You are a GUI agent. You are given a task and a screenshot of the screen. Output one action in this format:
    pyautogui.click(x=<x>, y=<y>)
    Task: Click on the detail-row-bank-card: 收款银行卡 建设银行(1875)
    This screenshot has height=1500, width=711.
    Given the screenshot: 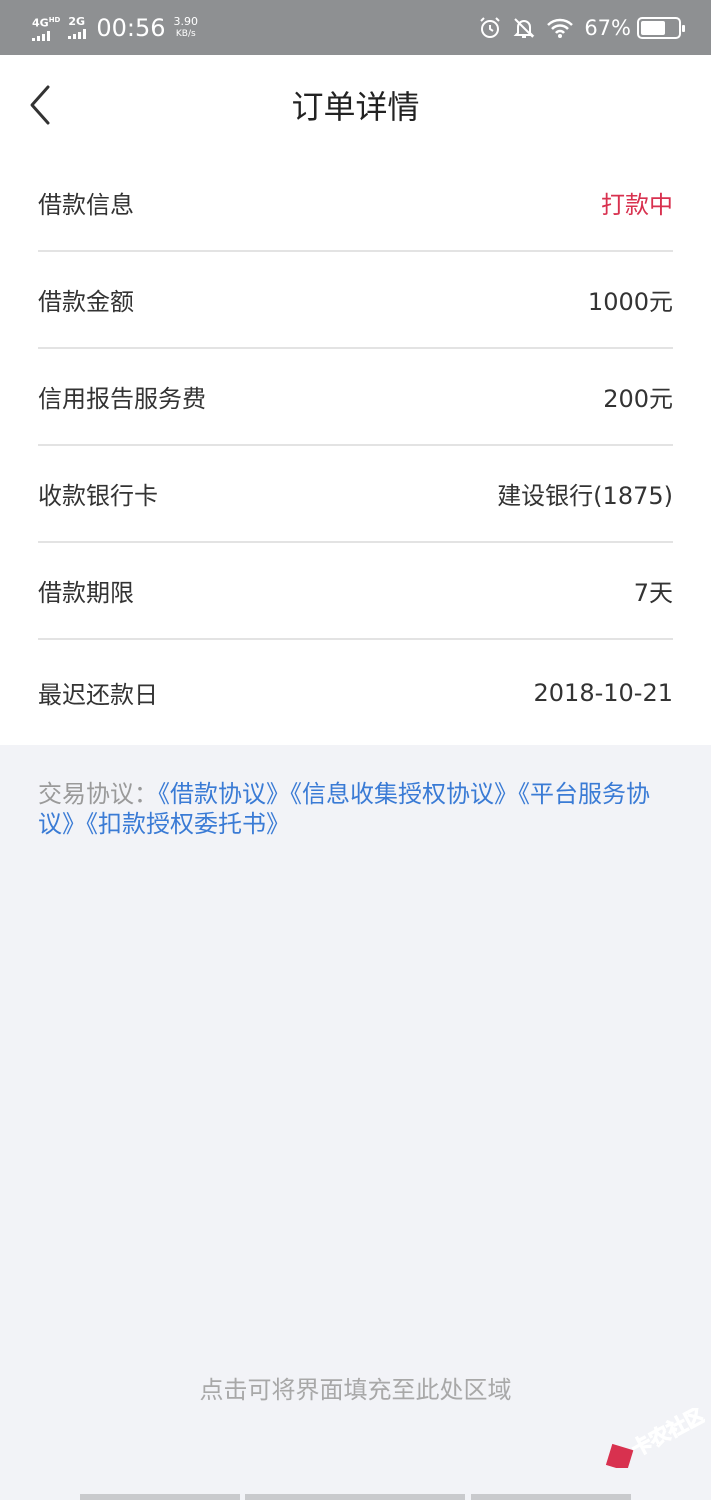 What is the action you would take?
    pyautogui.click(x=355, y=494)
    